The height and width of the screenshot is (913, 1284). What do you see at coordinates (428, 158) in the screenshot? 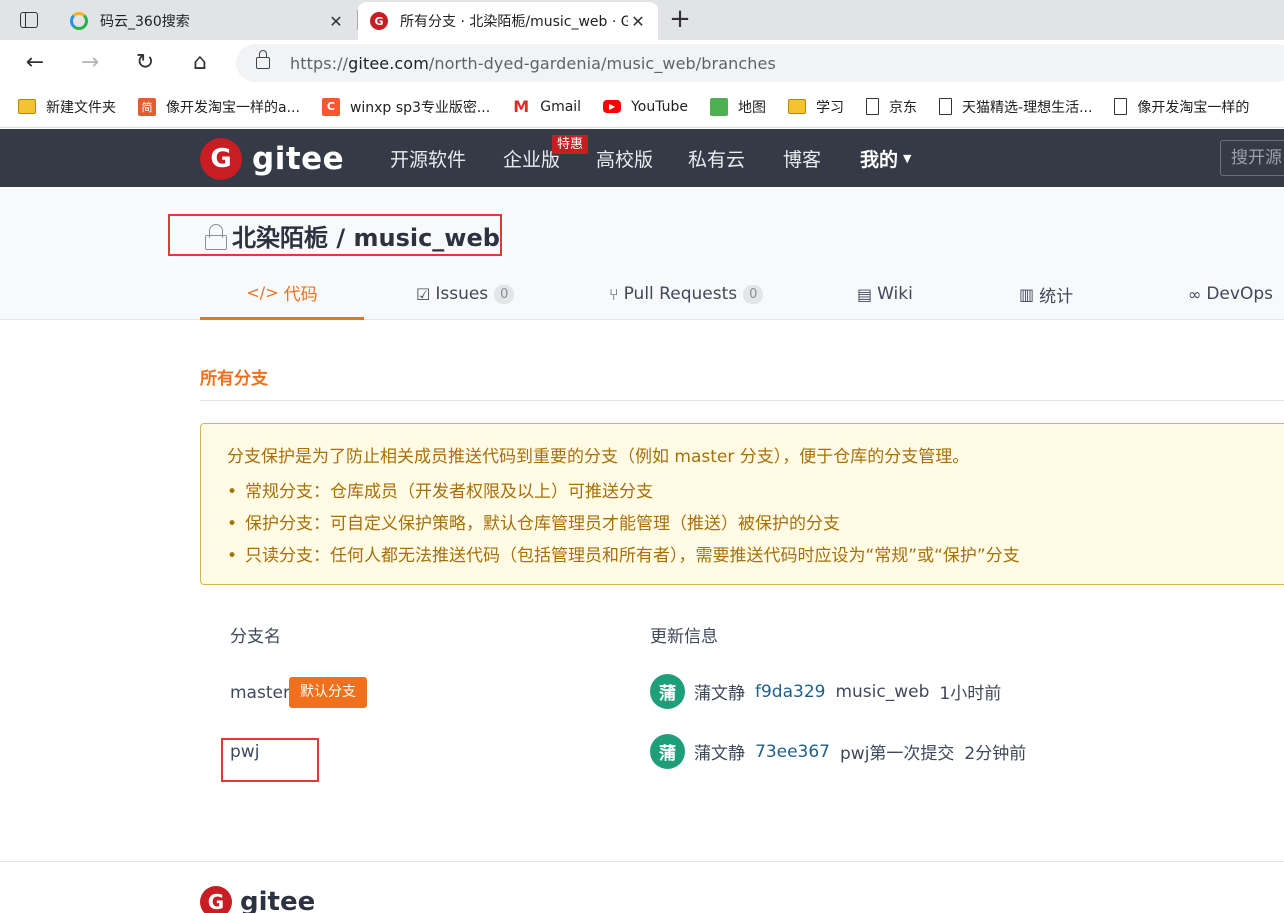
I see `nav-open-source: 开源软件` at bounding box center [428, 158].